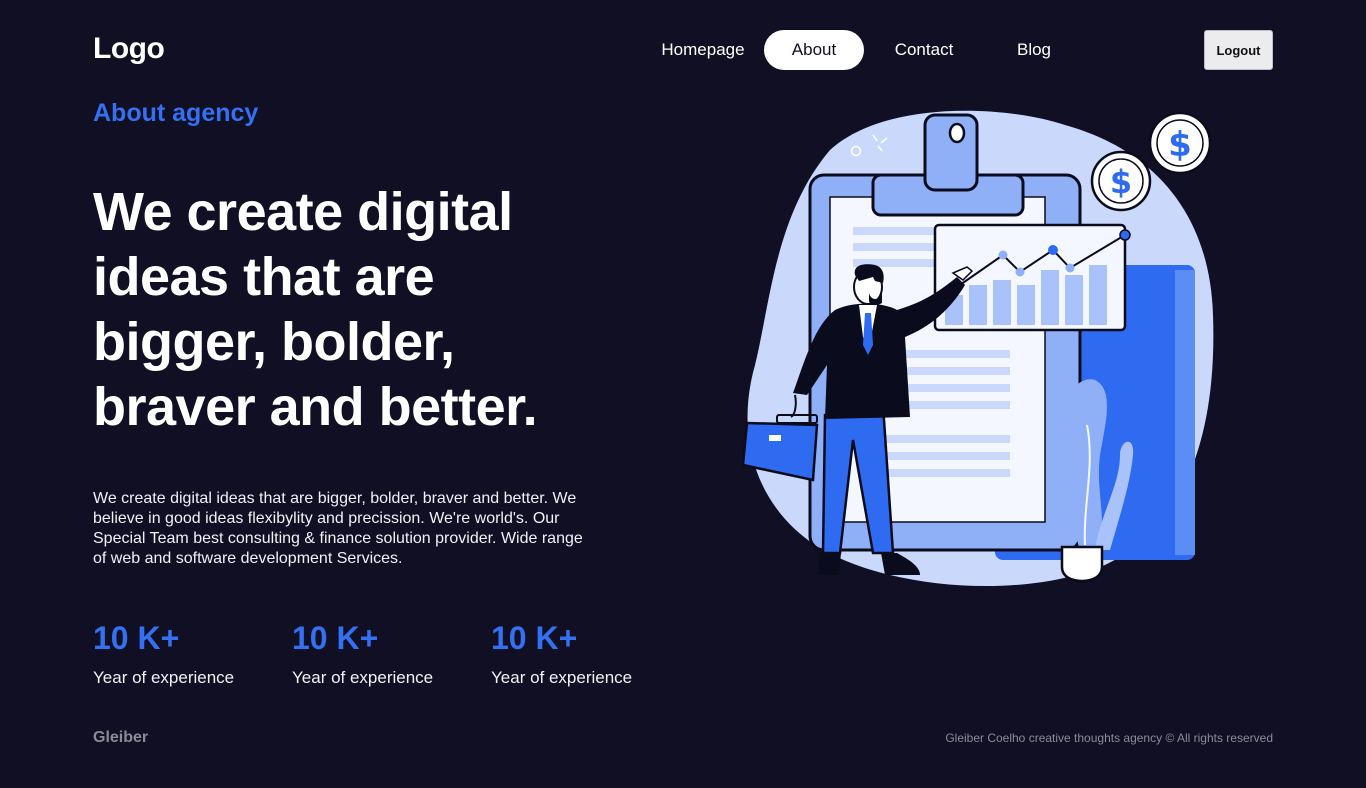  Describe the element at coordinates (129, 49) in the screenshot. I see `logo: Logo` at that location.